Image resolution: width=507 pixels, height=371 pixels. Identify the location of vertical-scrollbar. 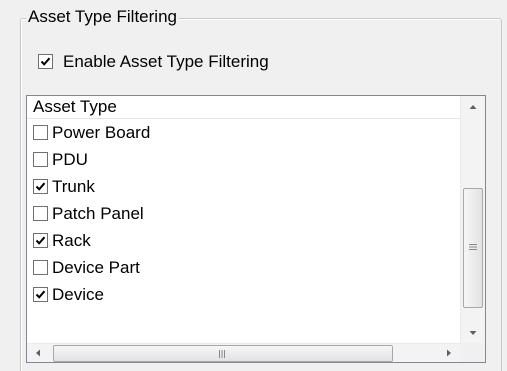
(472, 220).